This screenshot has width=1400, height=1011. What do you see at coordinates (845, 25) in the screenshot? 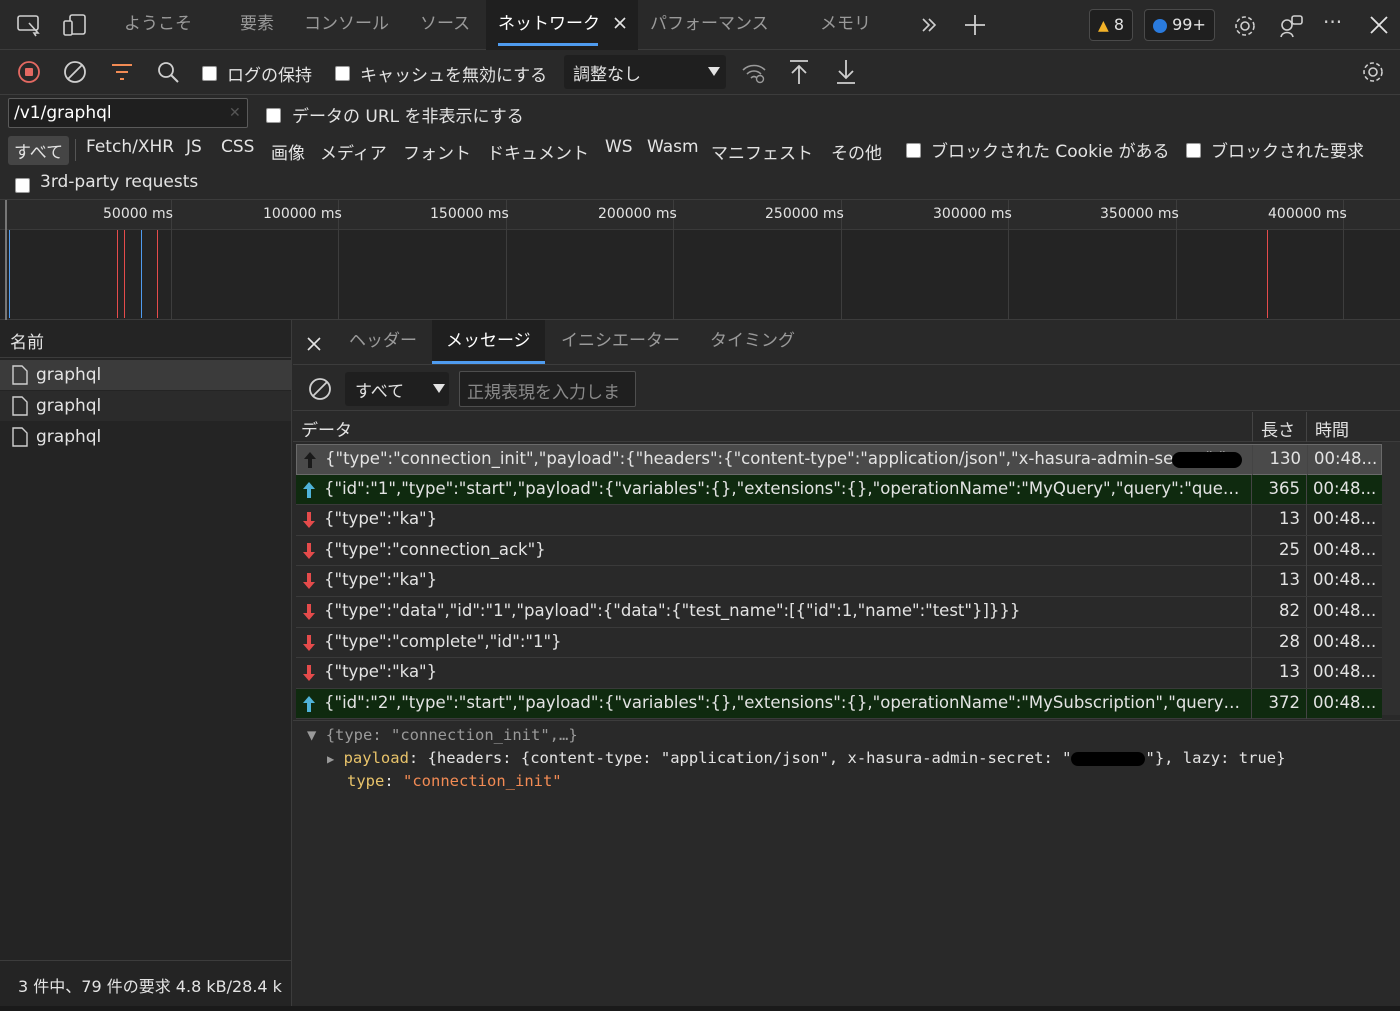
I see `tab-memory: メモリ` at bounding box center [845, 25].